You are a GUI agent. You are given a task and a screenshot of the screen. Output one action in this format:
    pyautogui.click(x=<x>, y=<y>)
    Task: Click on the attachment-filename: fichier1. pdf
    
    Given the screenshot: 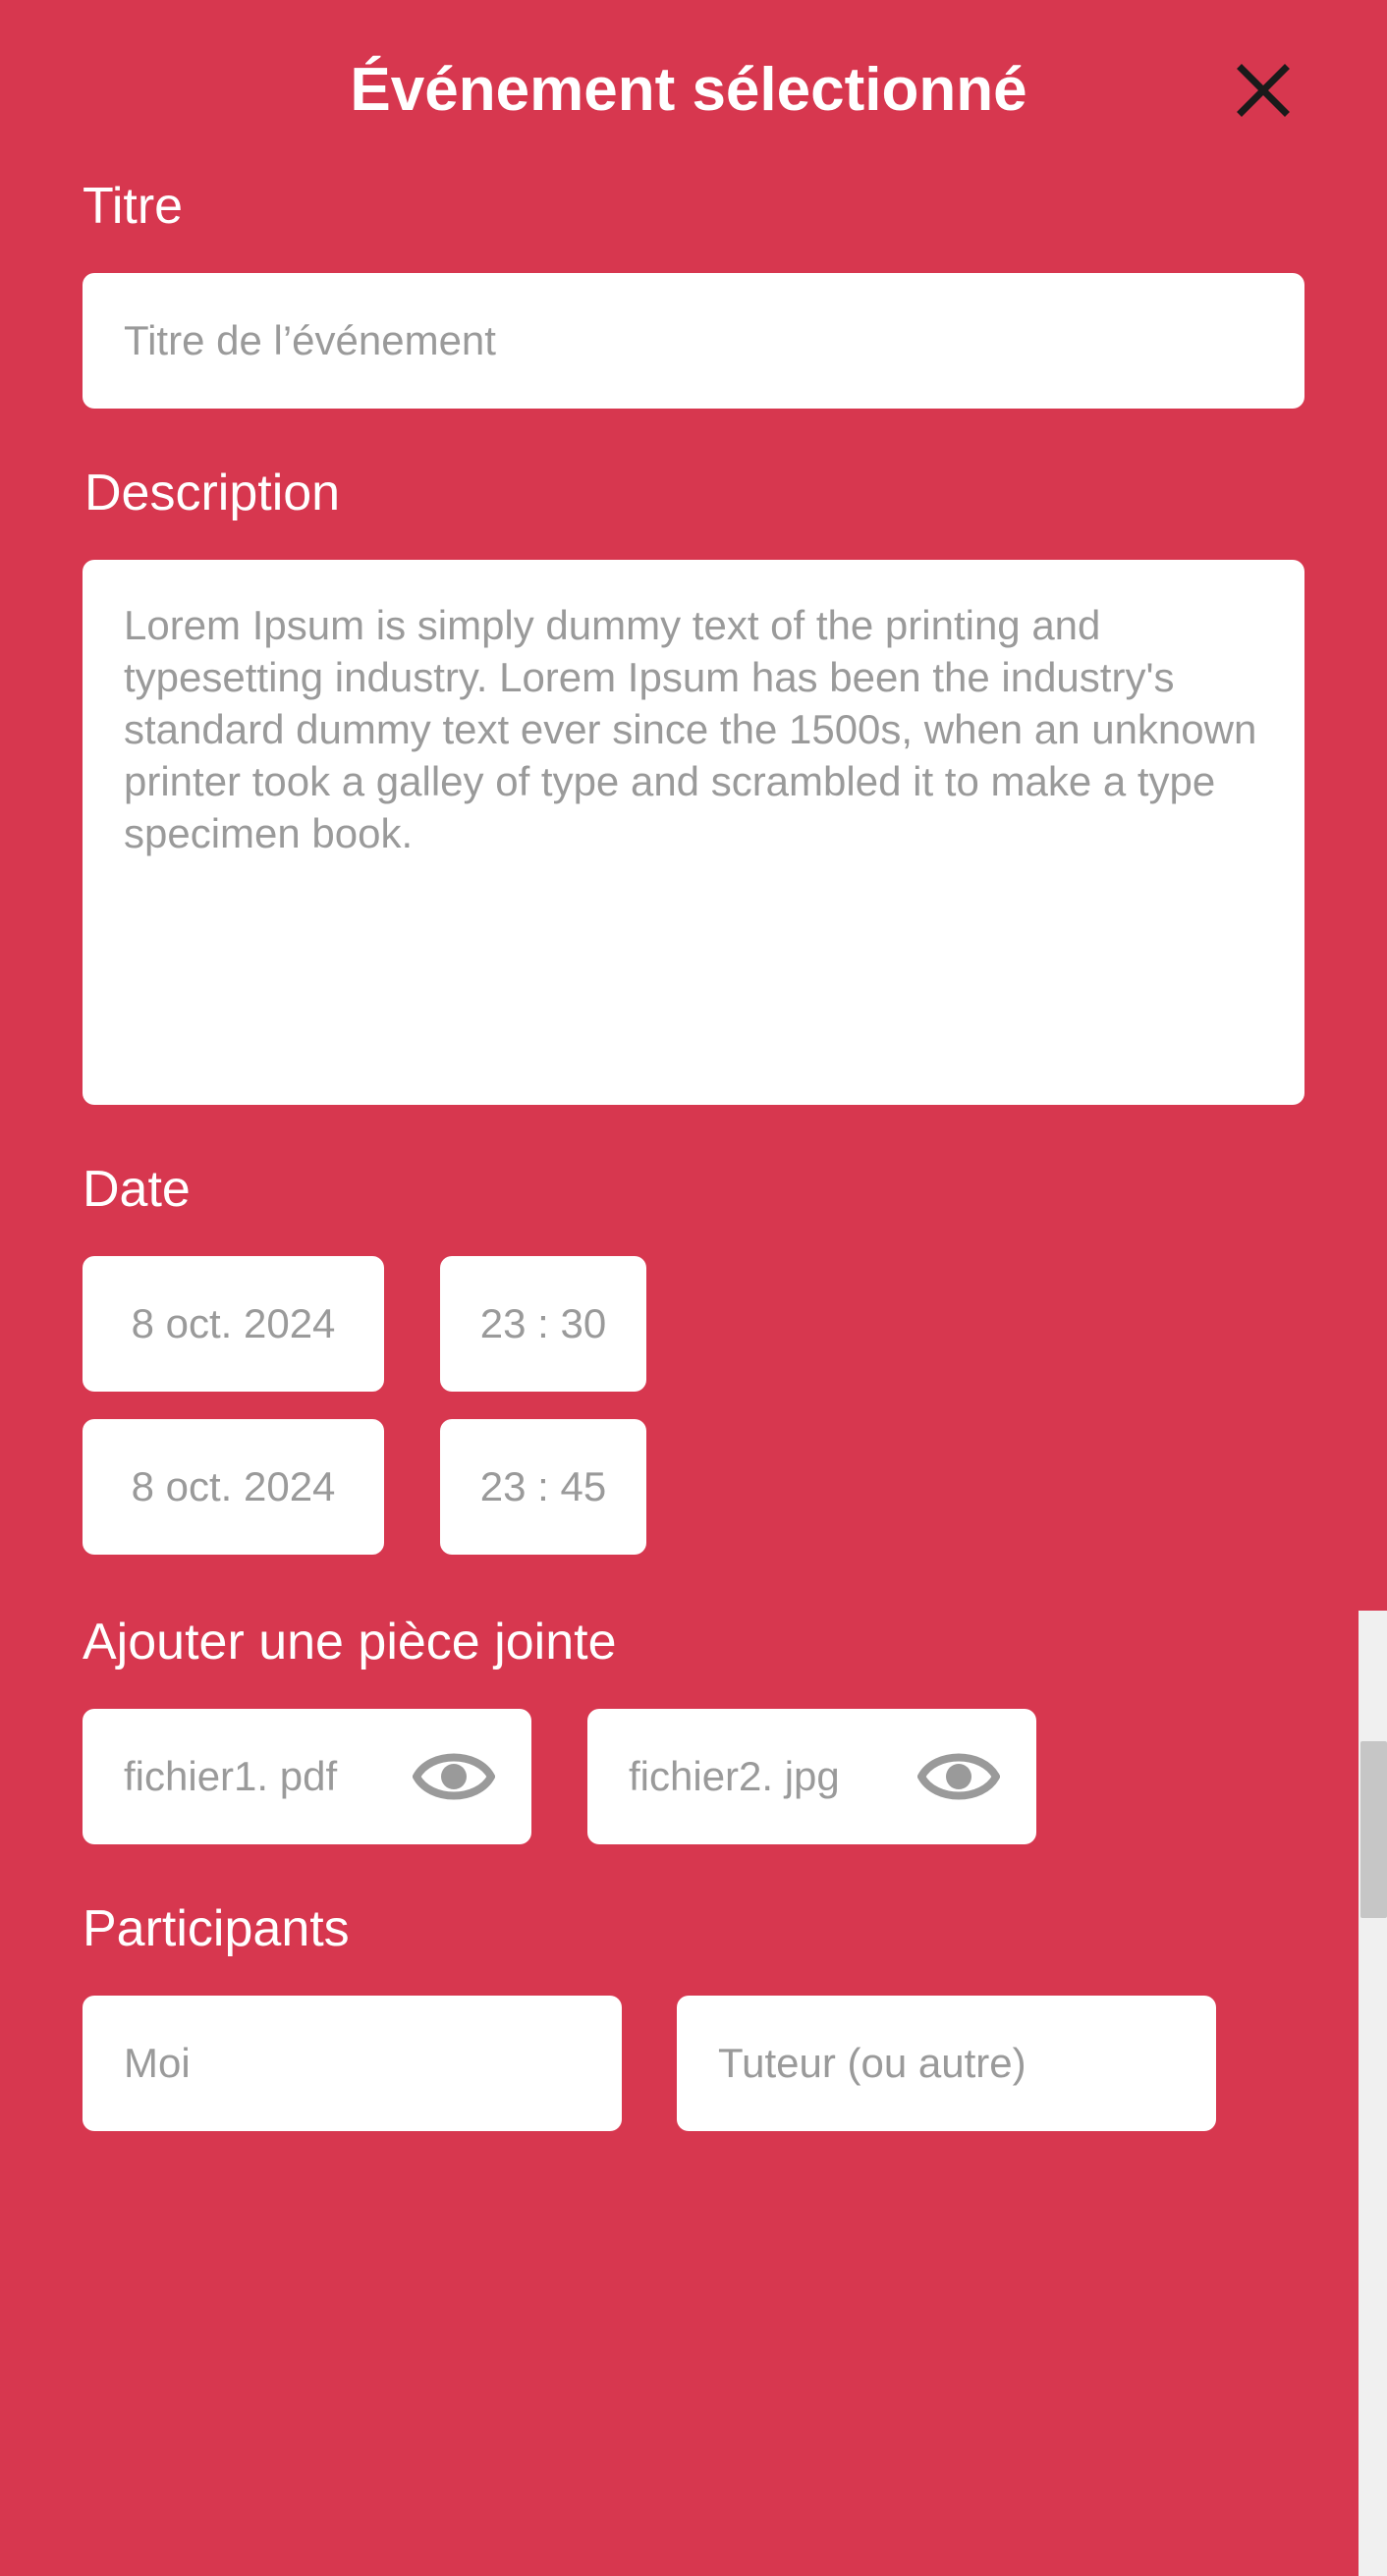 What is the action you would take?
    pyautogui.click(x=231, y=1776)
    